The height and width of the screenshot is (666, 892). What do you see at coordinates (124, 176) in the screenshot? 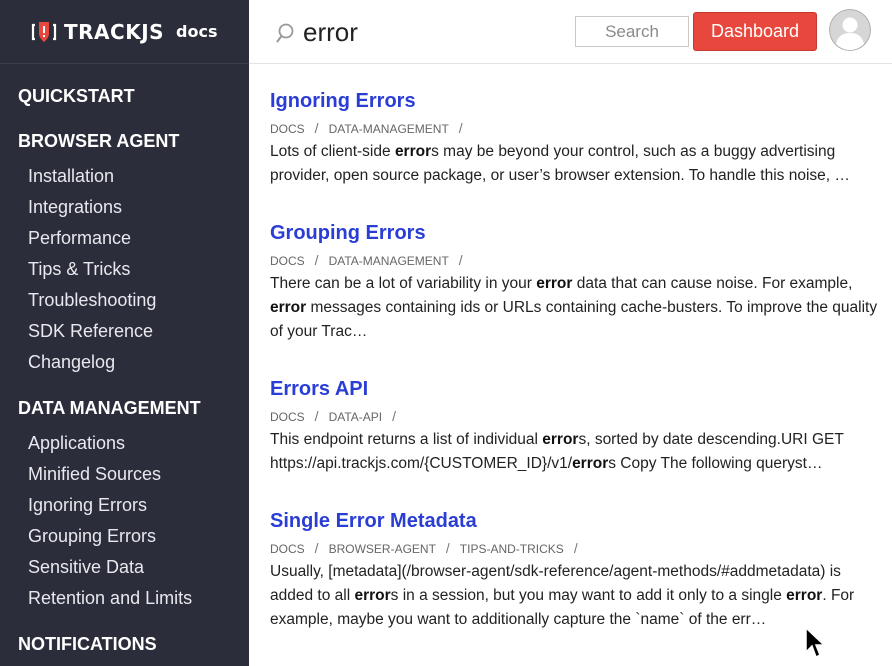
I see `sidebar-item: Installation` at bounding box center [124, 176].